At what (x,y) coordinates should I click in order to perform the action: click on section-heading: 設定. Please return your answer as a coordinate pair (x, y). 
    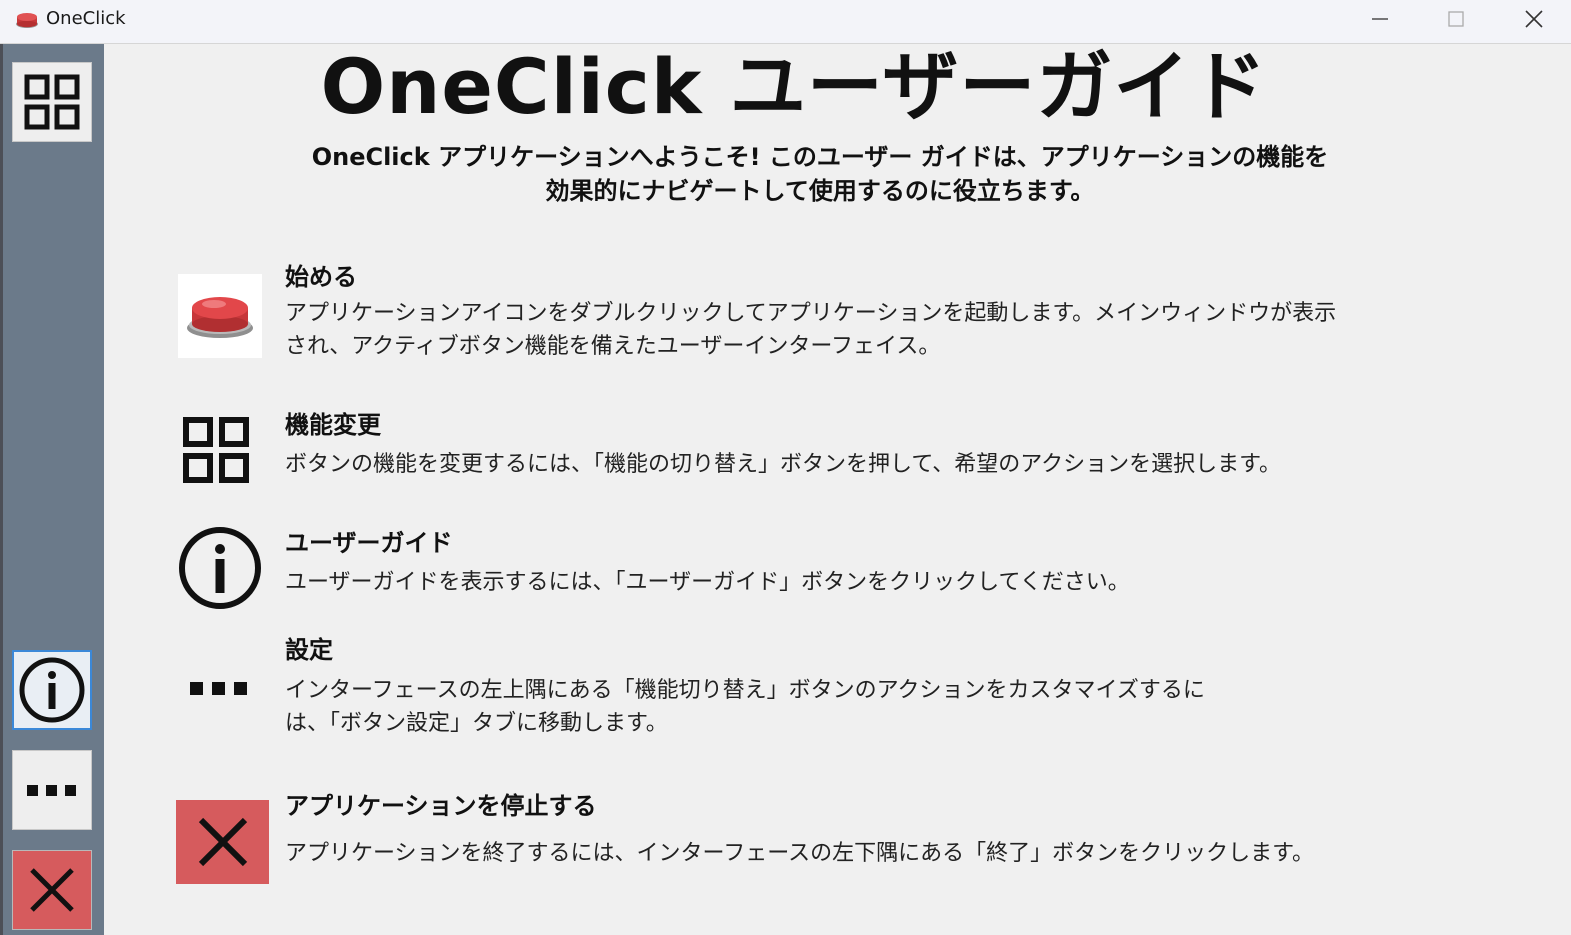
    Looking at the image, I should click on (309, 650).